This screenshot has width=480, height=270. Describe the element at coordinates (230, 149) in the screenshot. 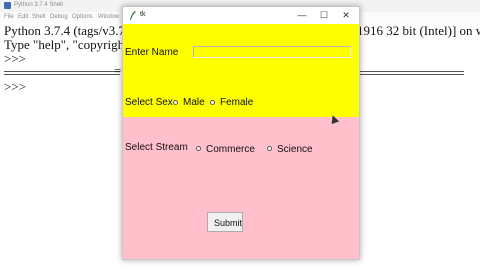

I see `commerce-radio-label: Commerce` at that location.